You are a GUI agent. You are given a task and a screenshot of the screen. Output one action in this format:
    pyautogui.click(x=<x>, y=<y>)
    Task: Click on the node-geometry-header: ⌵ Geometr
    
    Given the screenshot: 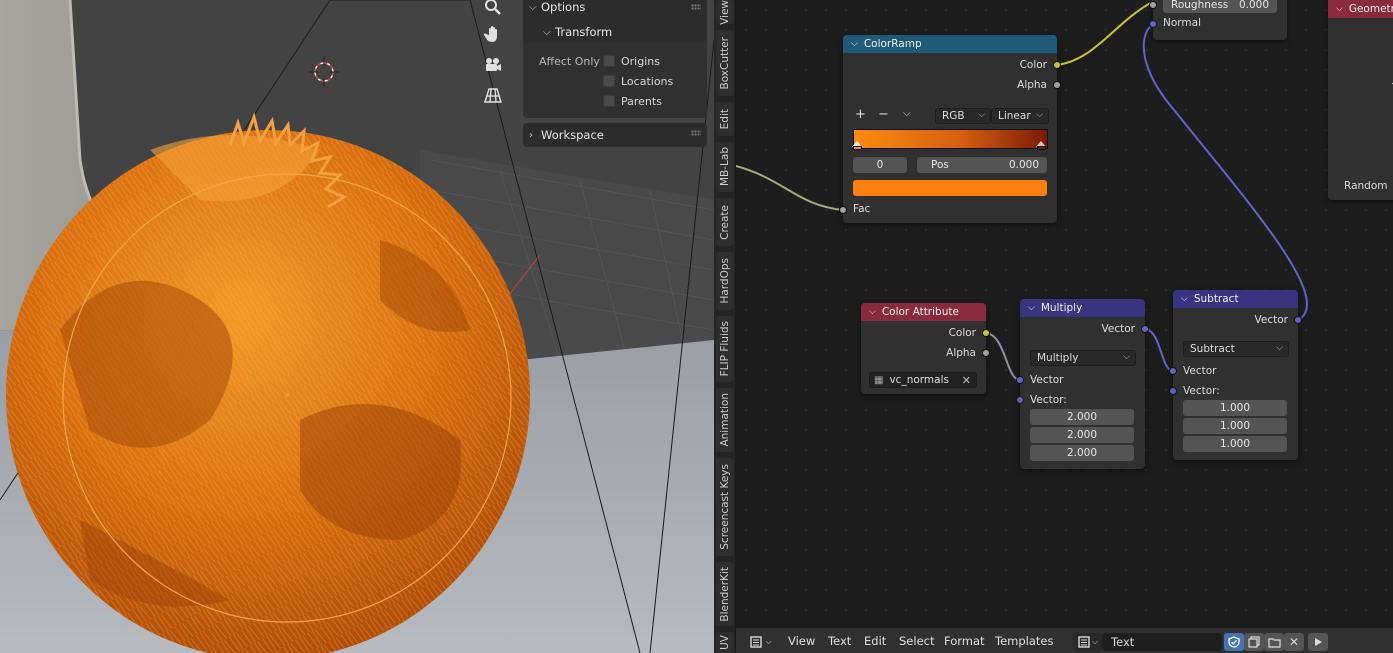 What is the action you would take?
    pyautogui.click(x=1360, y=9)
    